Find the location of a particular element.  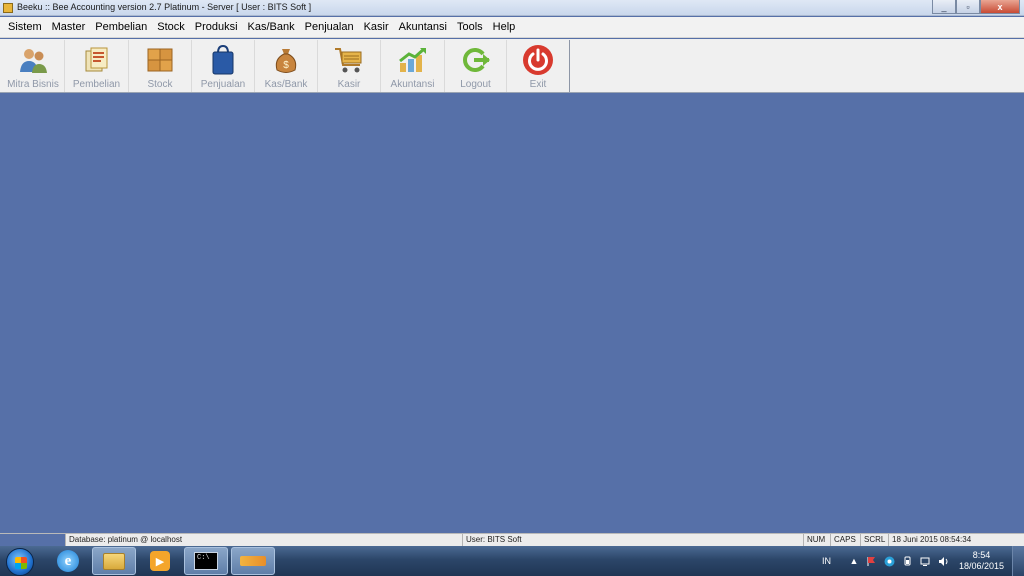

toolbar-penjualan-button: Penjualan is located at coordinates (223, 66).